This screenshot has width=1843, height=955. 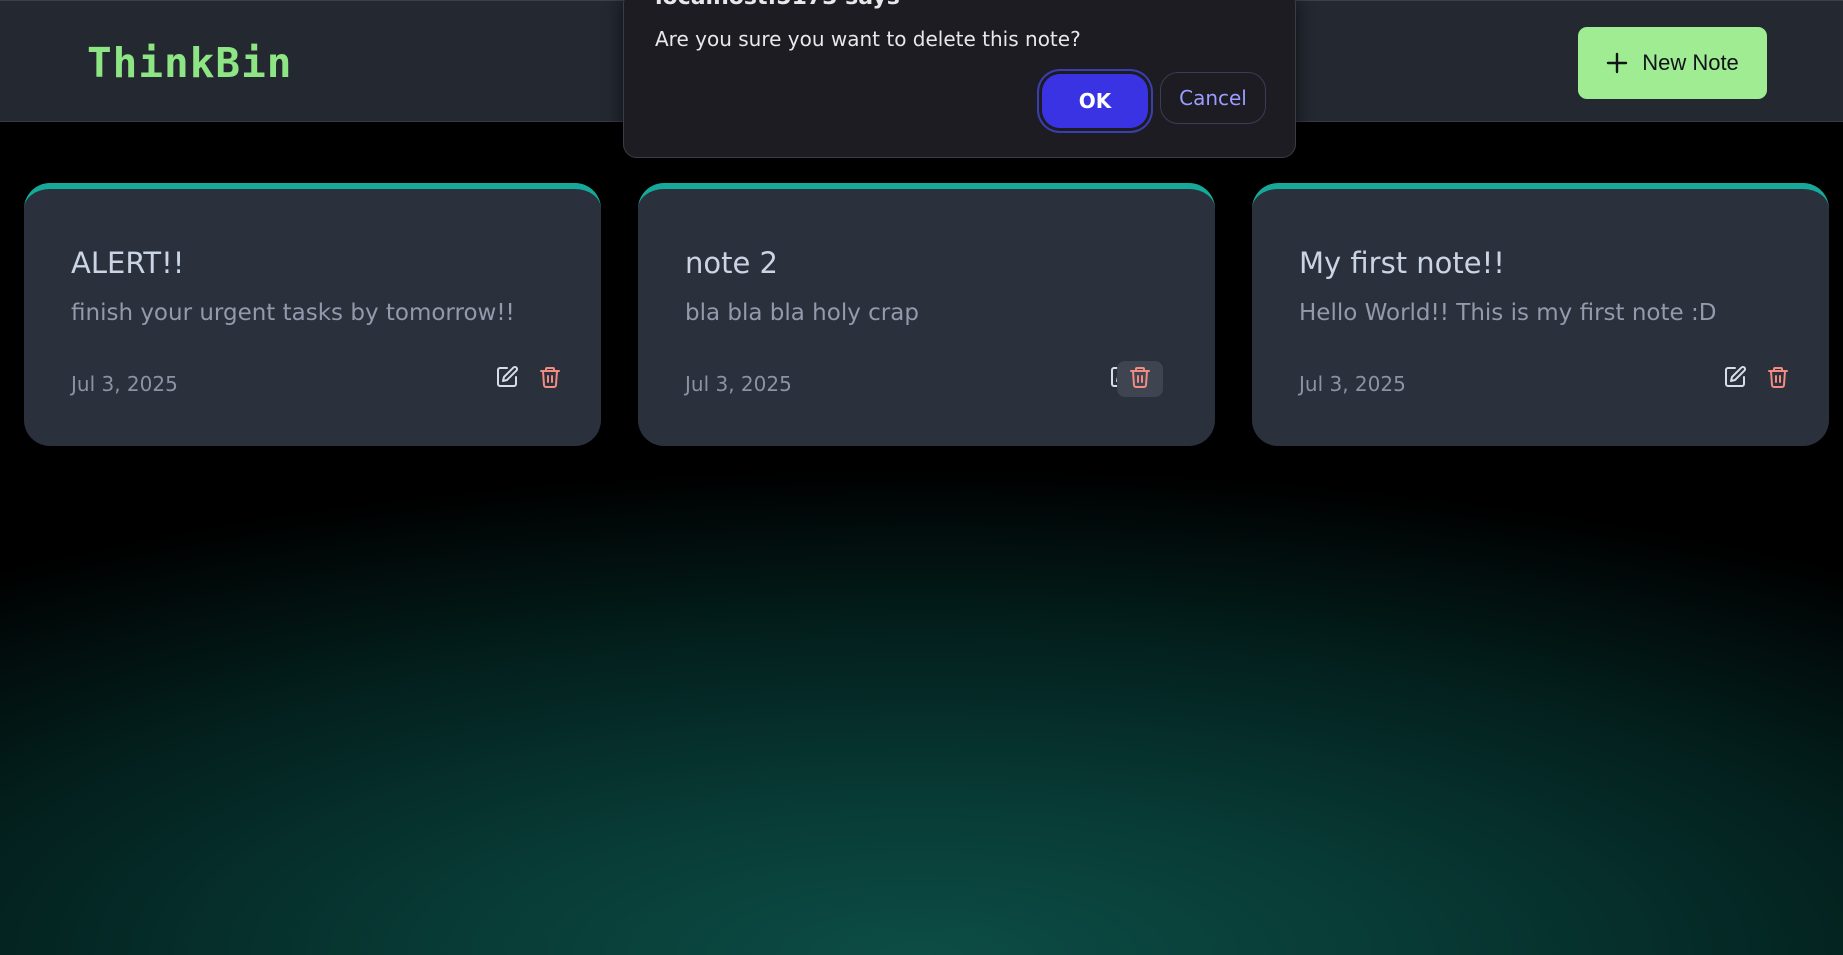 What do you see at coordinates (128, 263) in the screenshot?
I see `note-title: ALERT!!` at bounding box center [128, 263].